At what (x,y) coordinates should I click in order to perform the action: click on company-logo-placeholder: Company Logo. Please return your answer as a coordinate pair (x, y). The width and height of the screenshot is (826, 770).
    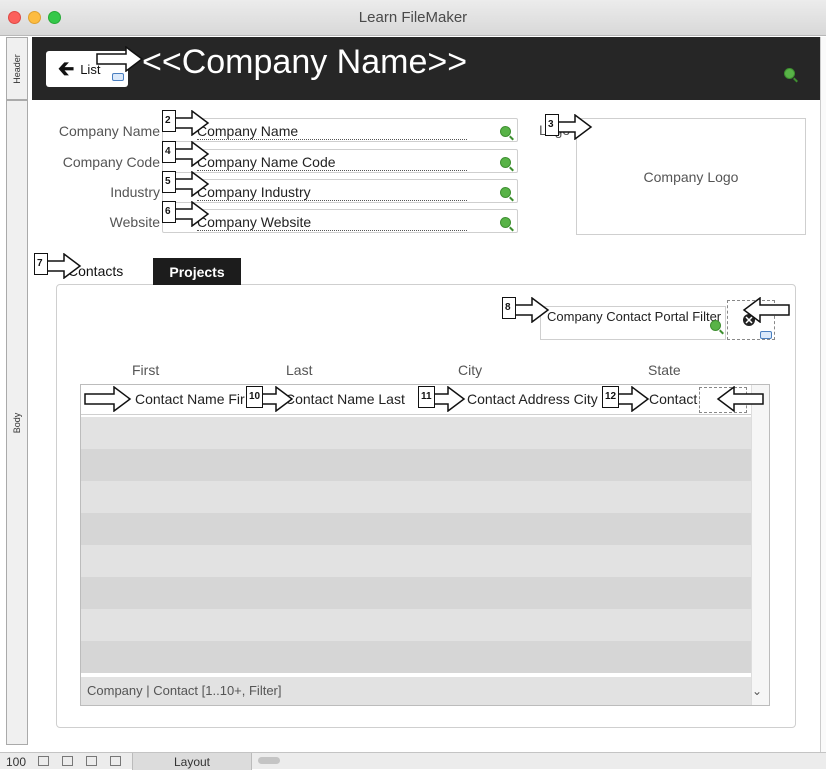
    Looking at the image, I should click on (691, 176).